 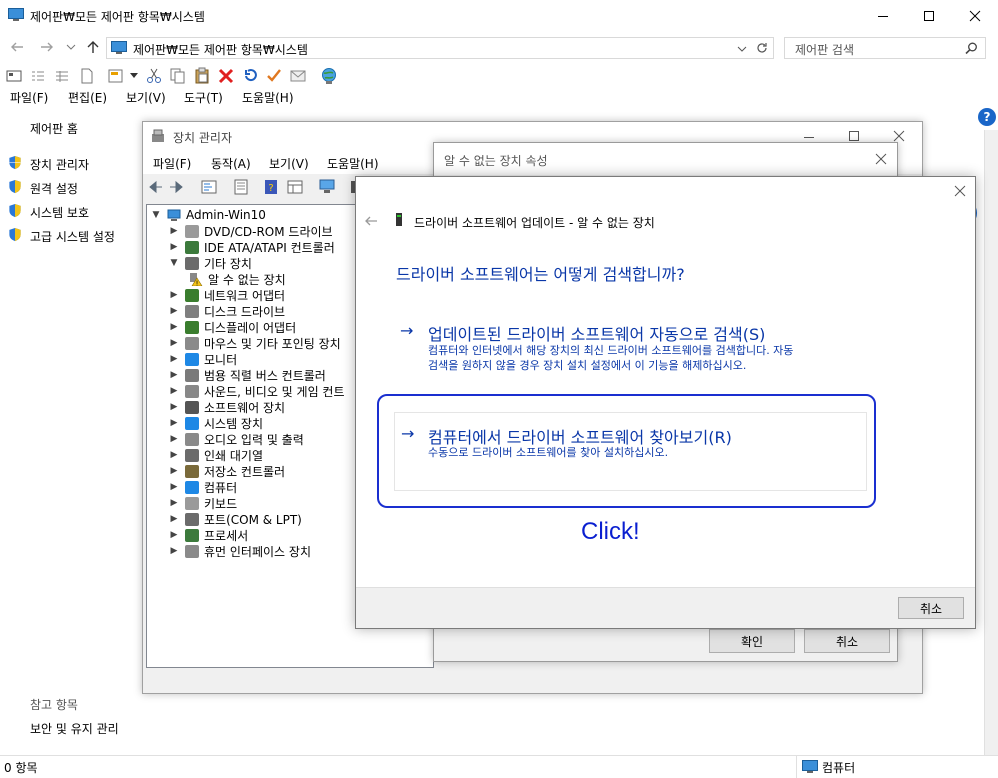 I want to click on menu-edit: 편집(E), so click(x=87, y=97).